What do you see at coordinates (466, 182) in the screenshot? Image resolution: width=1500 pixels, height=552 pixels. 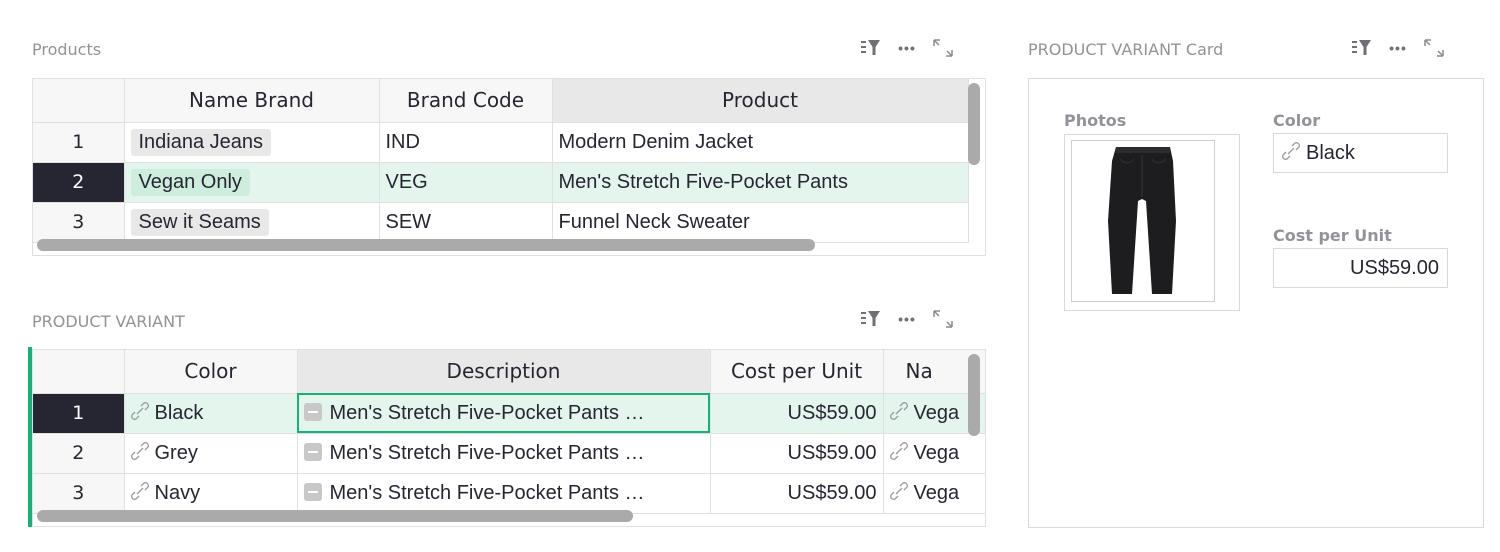 I see `brand-code-cell: VEG` at bounding box center [466, 182].